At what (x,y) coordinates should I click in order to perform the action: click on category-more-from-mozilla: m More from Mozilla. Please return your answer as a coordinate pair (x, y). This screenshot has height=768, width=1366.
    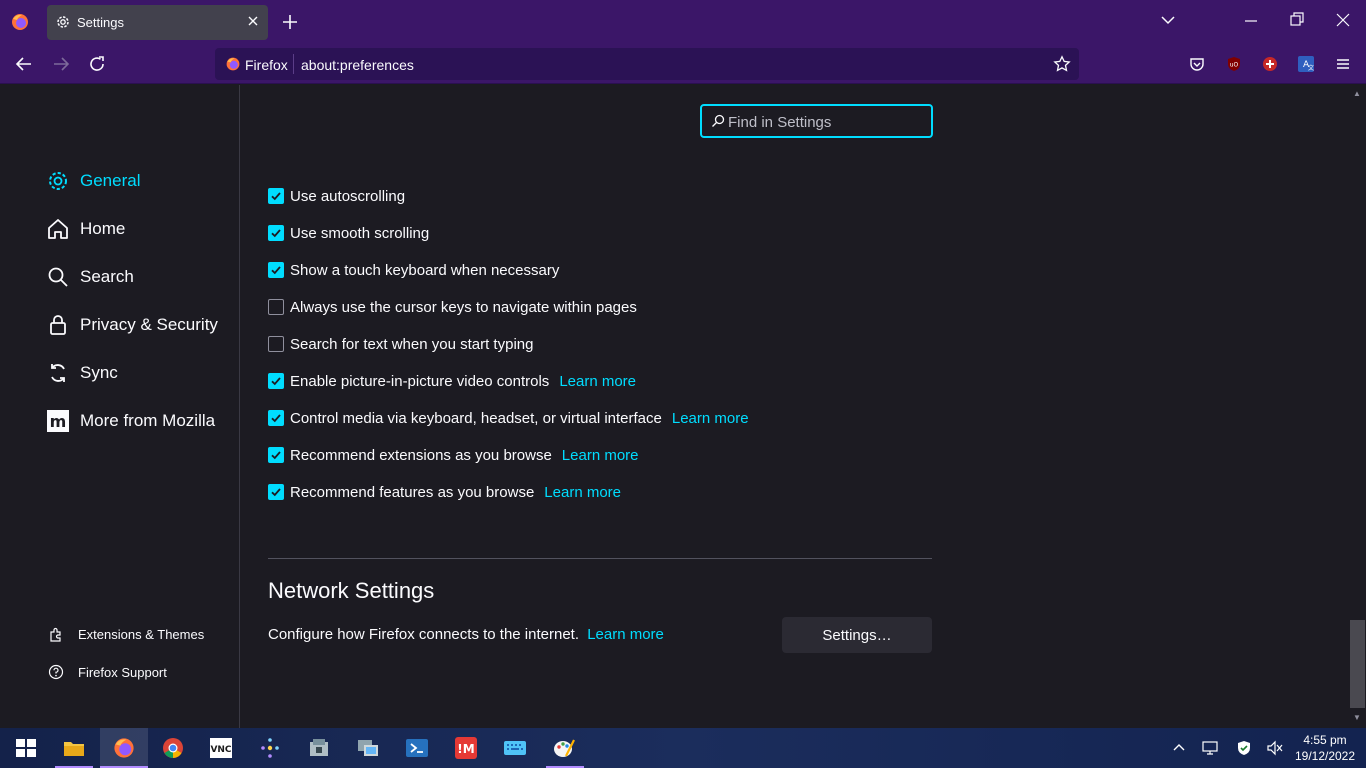
    Looking at the image, I should click on (130, 421).